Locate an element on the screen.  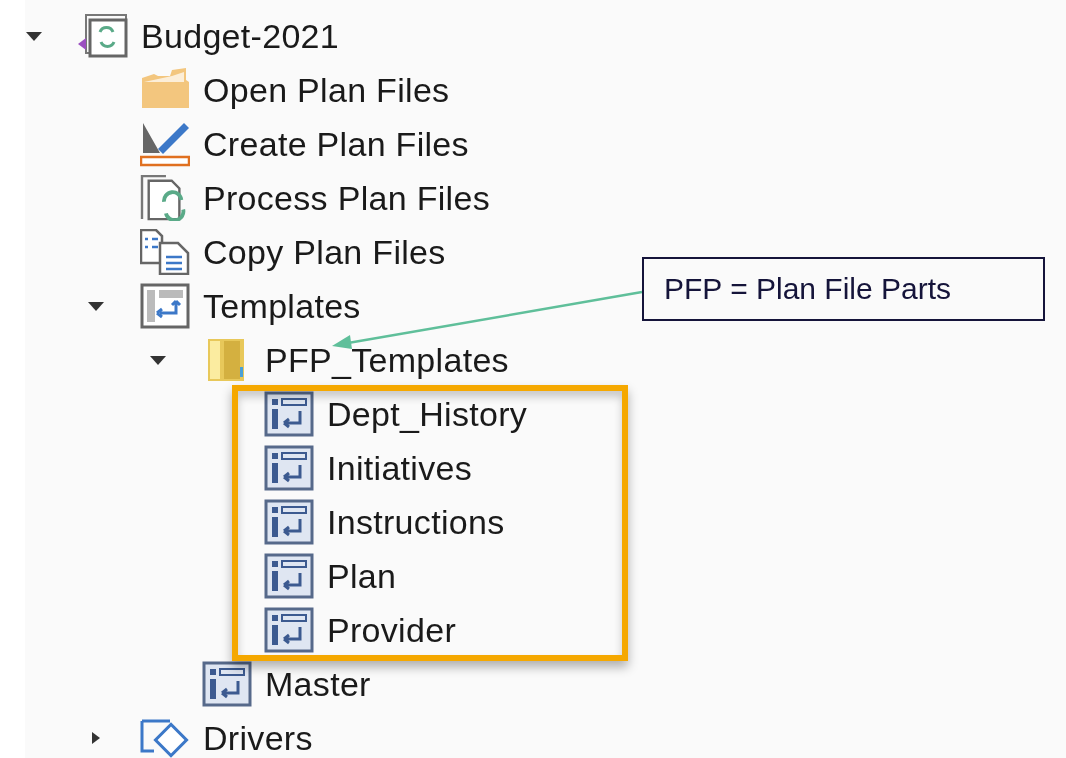
tree-item: Create Plan Files is located at coordinates (336, 144).